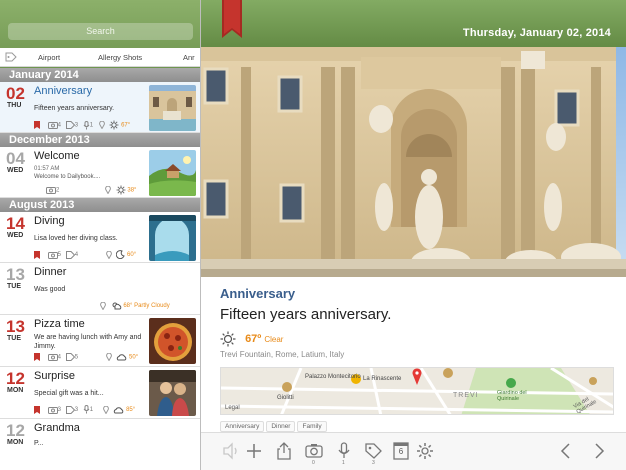 This screenshot has width=626, height=470. What do you see at coordinates (189, 57) in the screenshot?
I see `tag-filter-anr: Anr` at bounding box center [189, 57].